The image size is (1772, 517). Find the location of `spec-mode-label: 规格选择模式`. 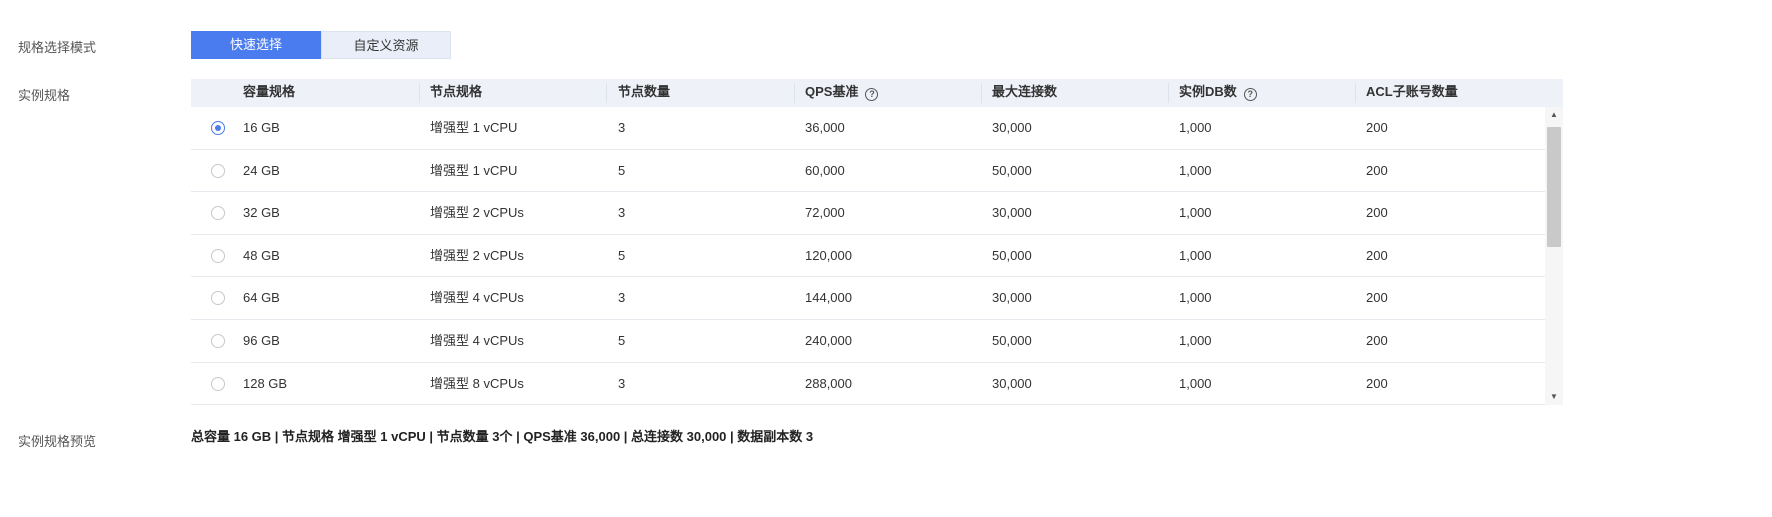

spec-mode-label: 规格选择模式 is located at coordinates (57, 47).